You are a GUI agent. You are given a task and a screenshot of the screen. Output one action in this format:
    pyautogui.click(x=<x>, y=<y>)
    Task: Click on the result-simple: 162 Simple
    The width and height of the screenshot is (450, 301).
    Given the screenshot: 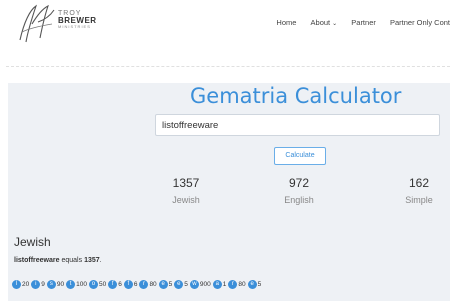 What is the action you would take?
    pyautogui.click(x=414, y=190)
    